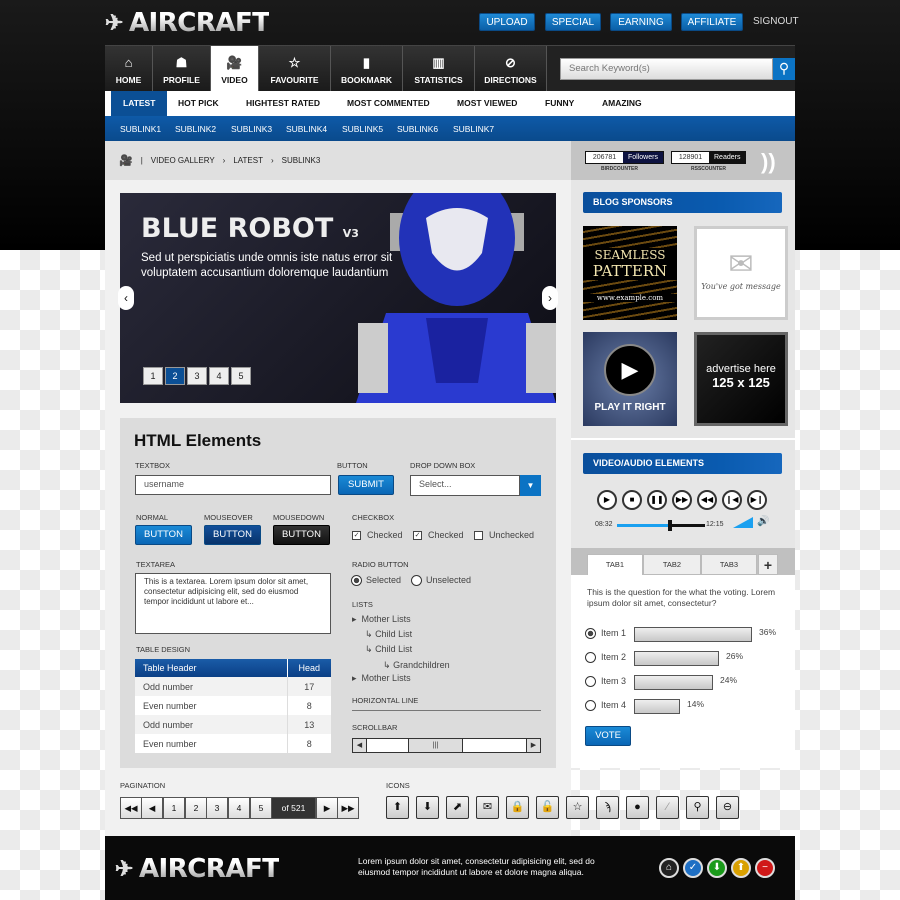 The width and height of the screenshot is (900, 900). Describe the element at coordinates (295, 69) in the screenshot. I see `tab-favourite: ☆ FAVOURITE` at that location.